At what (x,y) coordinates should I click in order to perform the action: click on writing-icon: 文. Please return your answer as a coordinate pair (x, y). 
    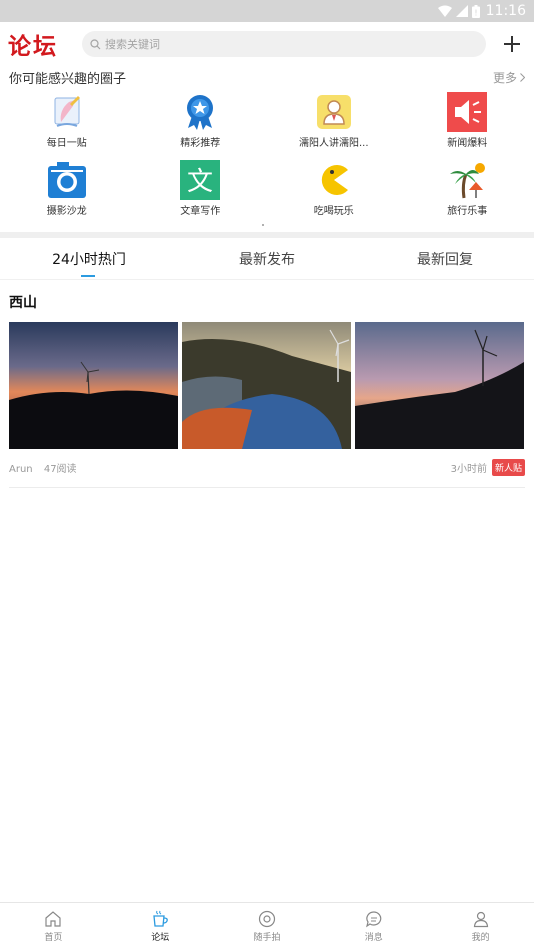
    Looking at the image, I should click on (200, 180).